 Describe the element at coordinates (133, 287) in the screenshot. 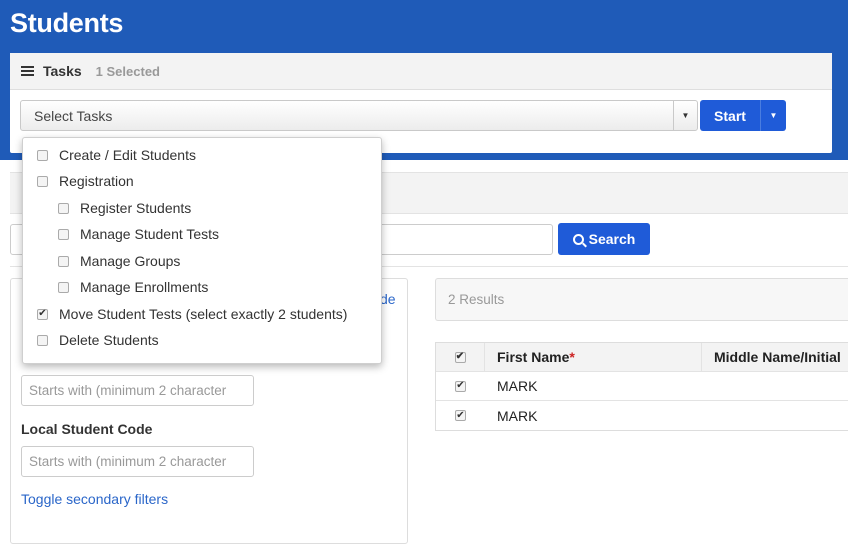

I see `menu-item-manage-enrollments: Manage Enrollments` at that location.